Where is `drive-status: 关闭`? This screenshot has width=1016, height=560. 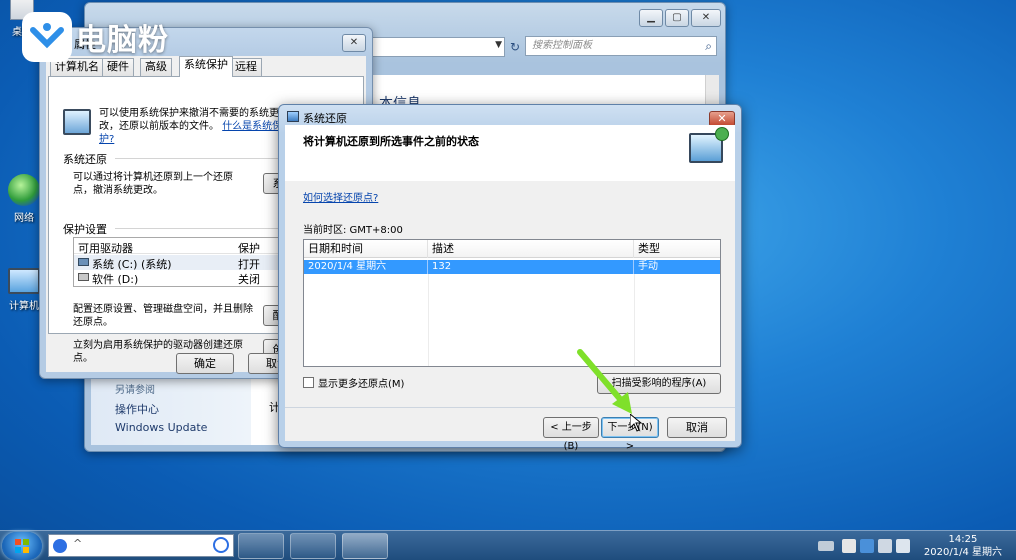 drive-status: 关闭 is located at coordinates (249, 279).